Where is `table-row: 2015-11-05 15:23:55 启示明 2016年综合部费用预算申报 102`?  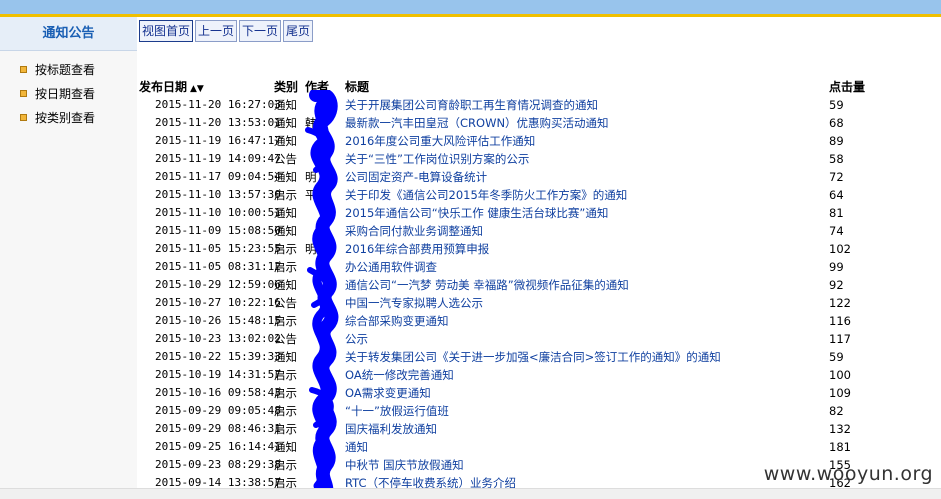 table-row: 2015-11-05 15:23:55 启示明 2016年综合部费用预算申报 102 is located at coordinates (540, 249).